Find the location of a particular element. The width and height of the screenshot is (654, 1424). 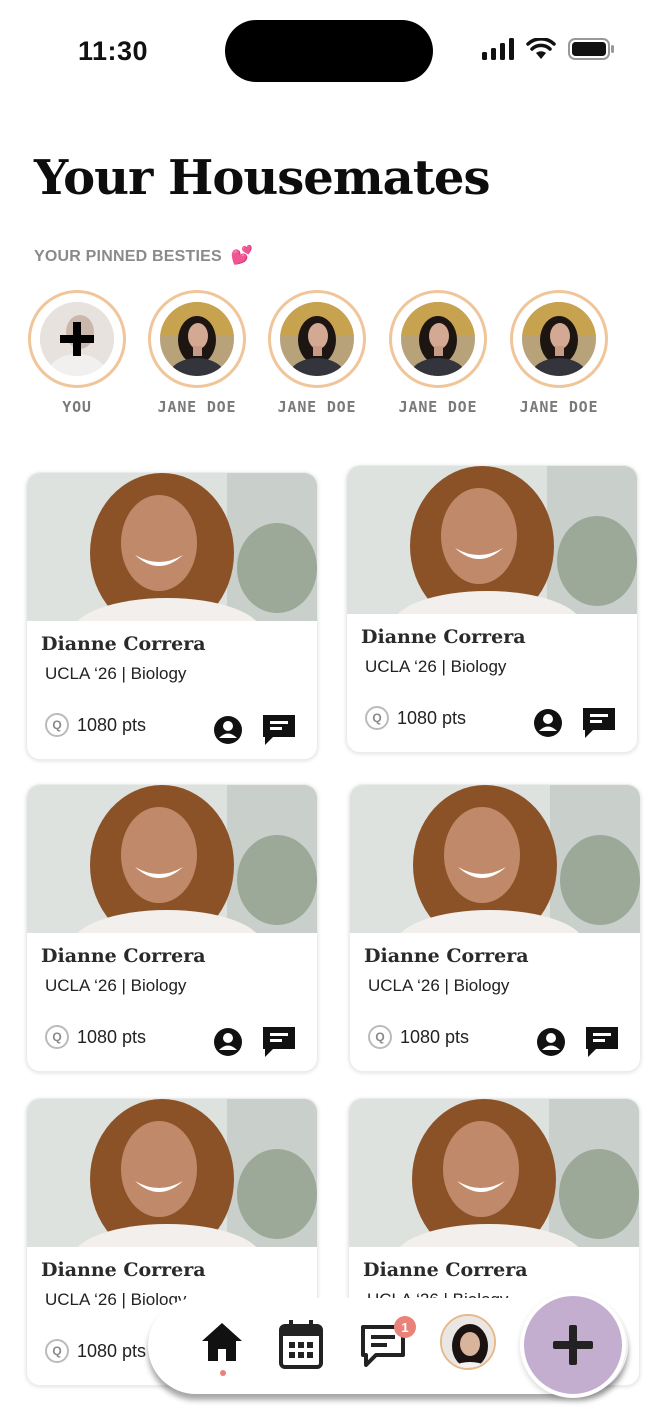

status-icons is located at coordinates (548, 49).